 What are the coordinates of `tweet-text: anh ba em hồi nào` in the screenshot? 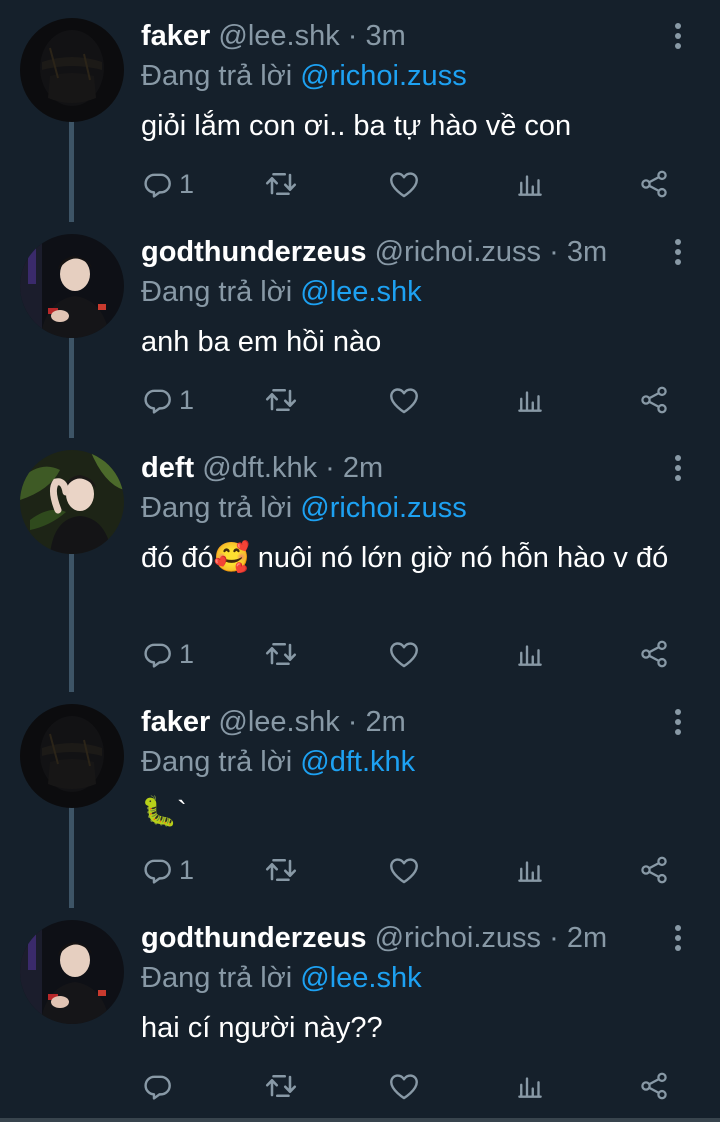 It's located at (261, 342).